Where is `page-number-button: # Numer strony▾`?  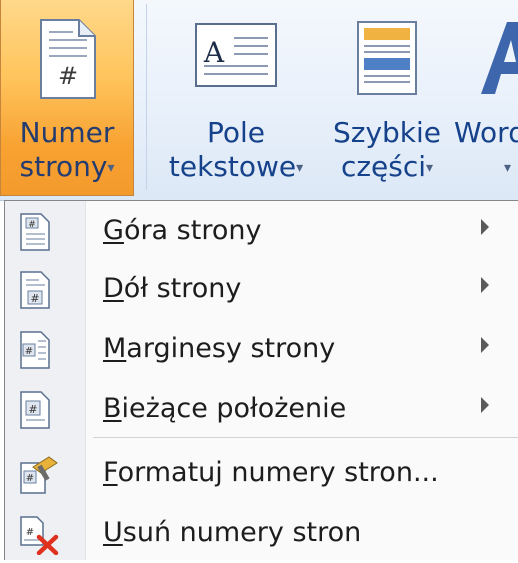 page-number-button: # Numer strony▾ is located at coordinates (67, 98).